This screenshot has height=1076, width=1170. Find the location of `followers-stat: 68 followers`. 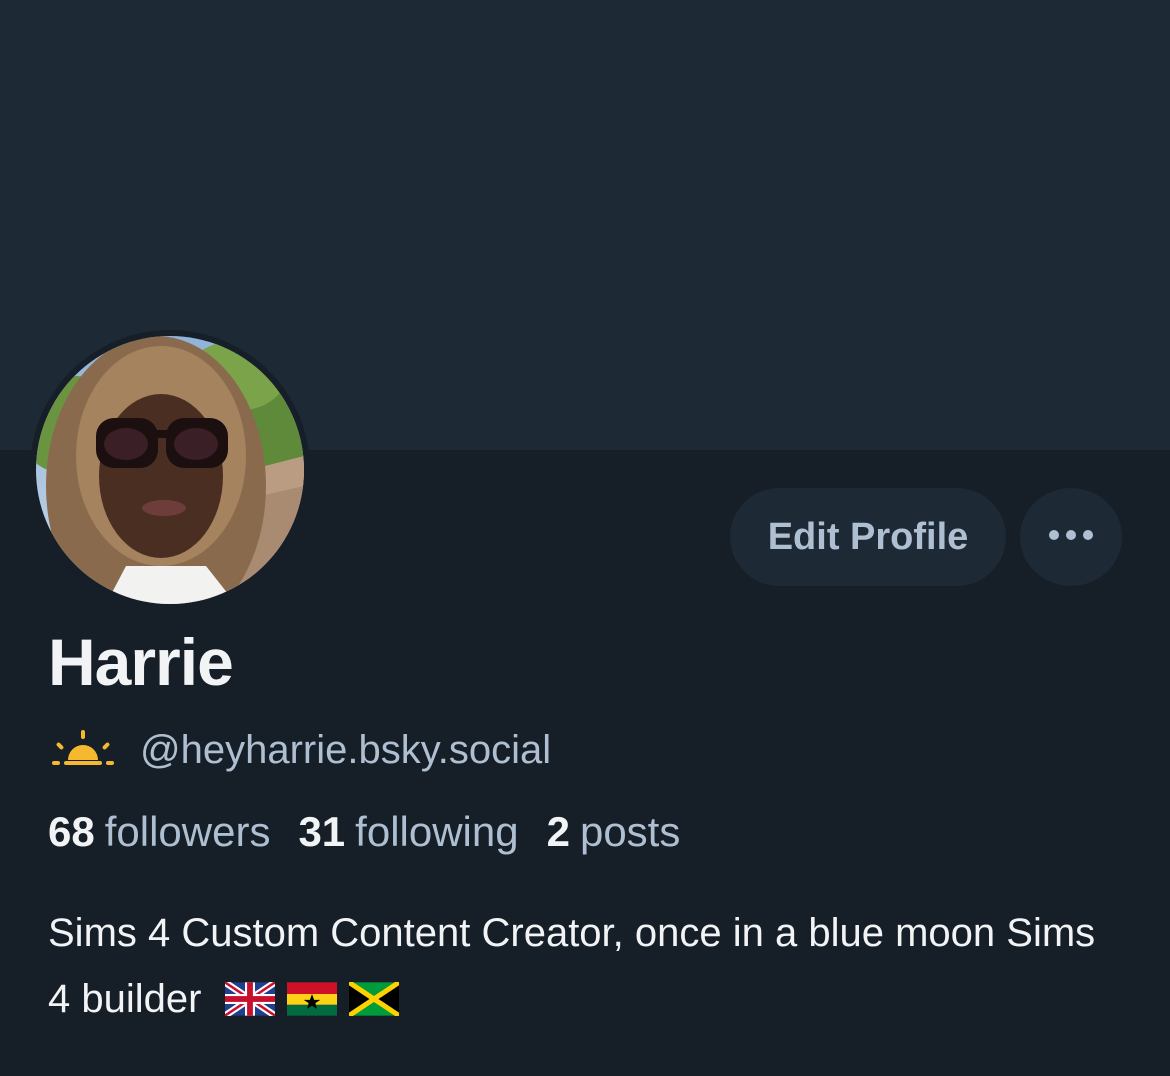

followers-stat: 68 followers is located at coordinates (159, 832).